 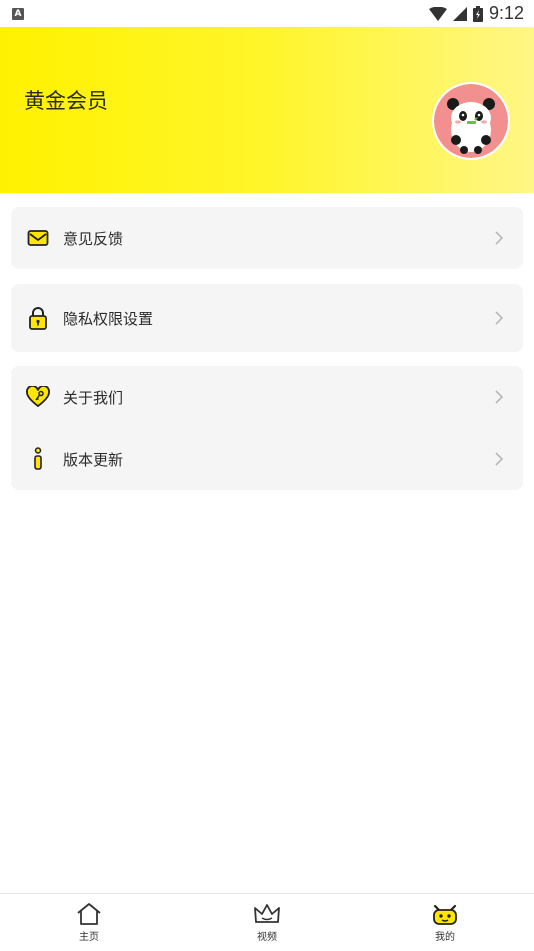 What do you see at coordinates (93, 397) in the screenshot?
I see `menu-item-label: 关于我们` at bounding box center [93, 397].